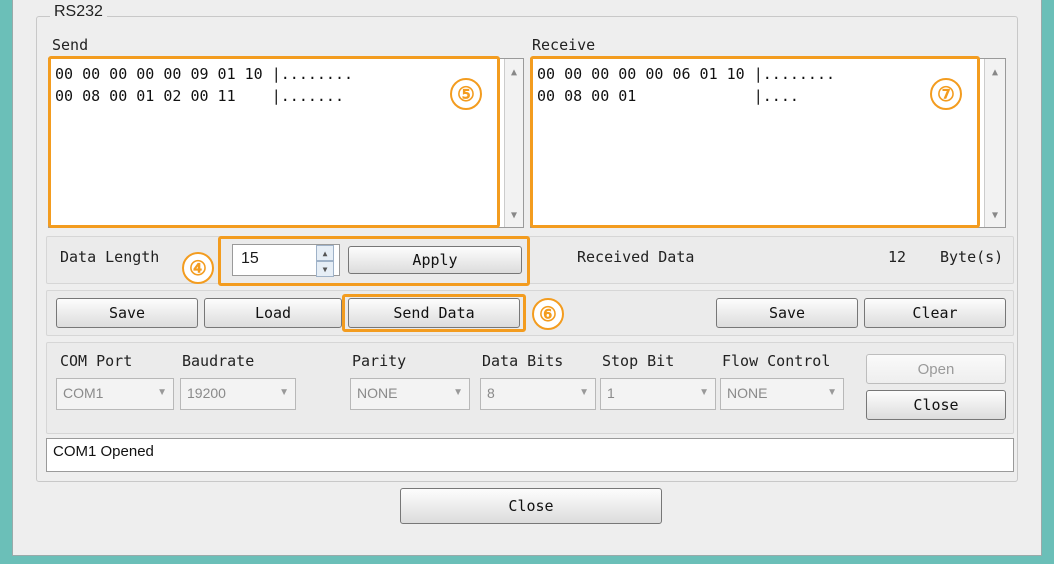 This screenshot has width=1054, height=564. Describe the element at coordinates (755, 142) in the screenshot. I see `receive-highlight-box` at that location.